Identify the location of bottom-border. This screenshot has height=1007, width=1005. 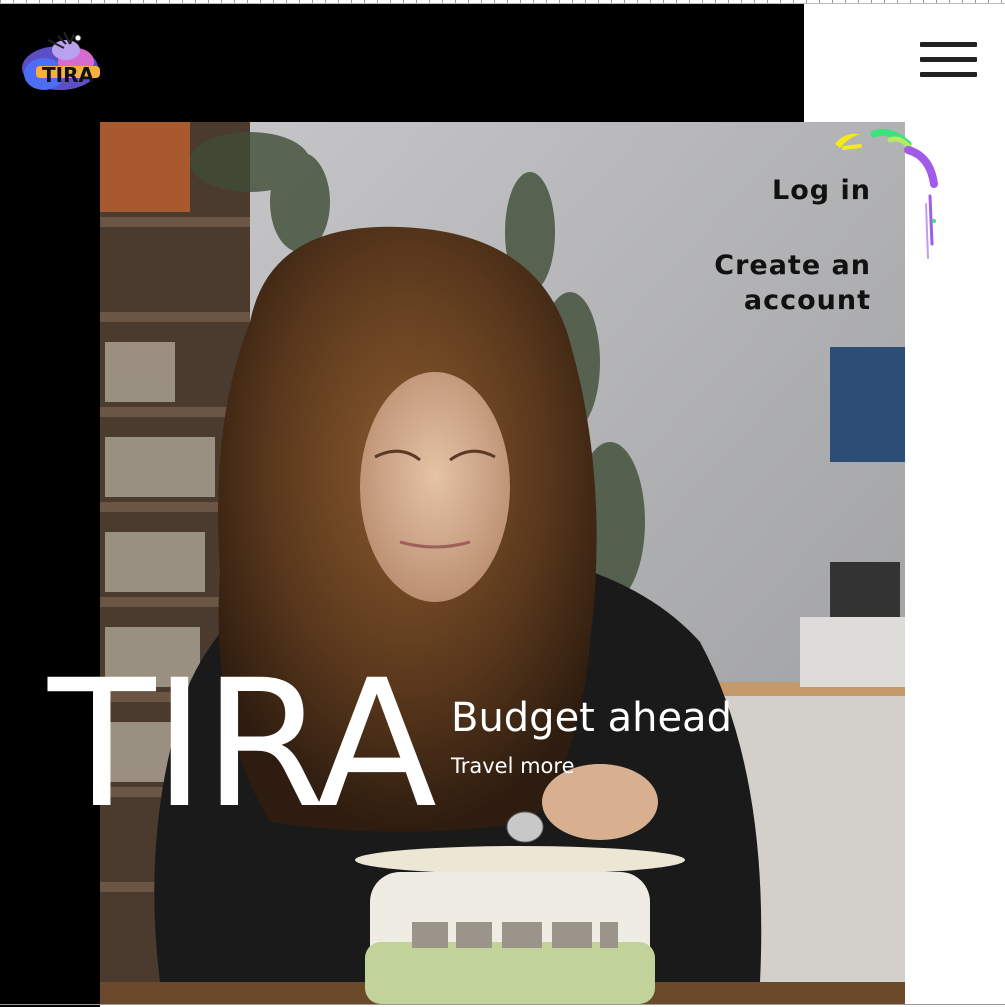
(502, 1004).